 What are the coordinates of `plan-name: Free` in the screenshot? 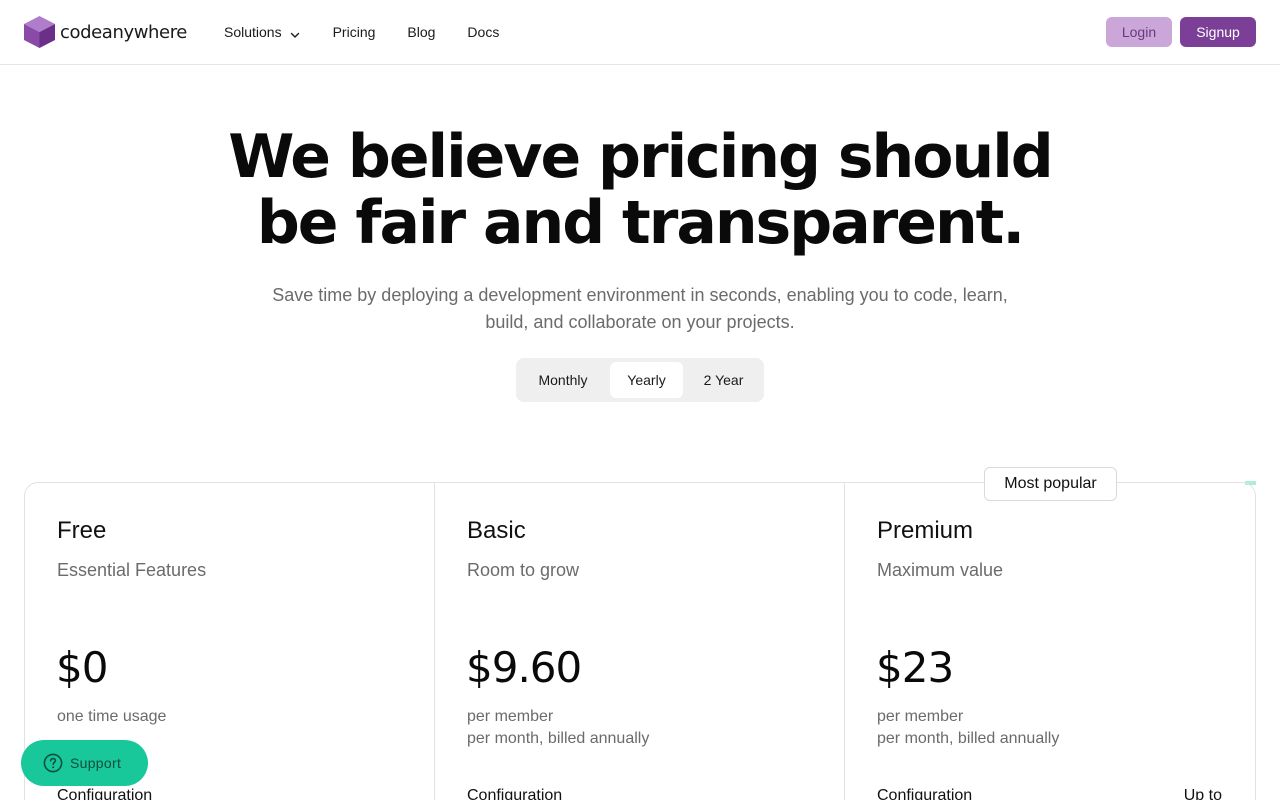 It's located at (82, 530).